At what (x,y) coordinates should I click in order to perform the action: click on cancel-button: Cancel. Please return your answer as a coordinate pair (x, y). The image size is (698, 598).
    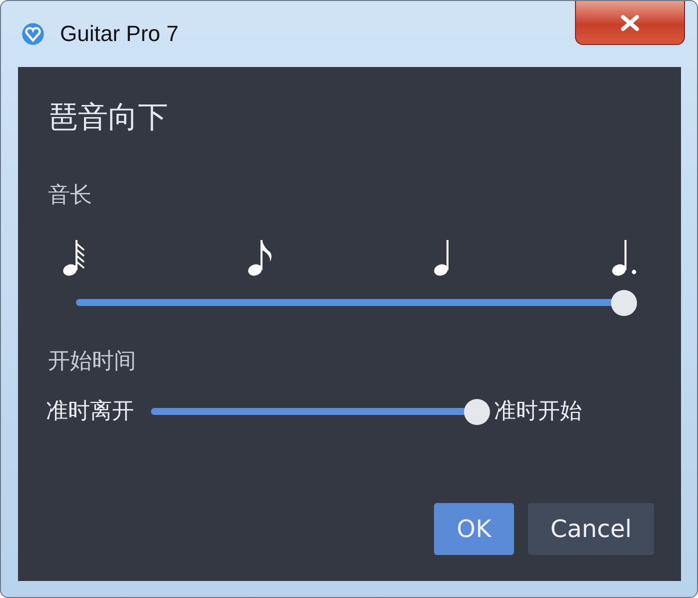
    Looking at the image, I should click on (591, 529).